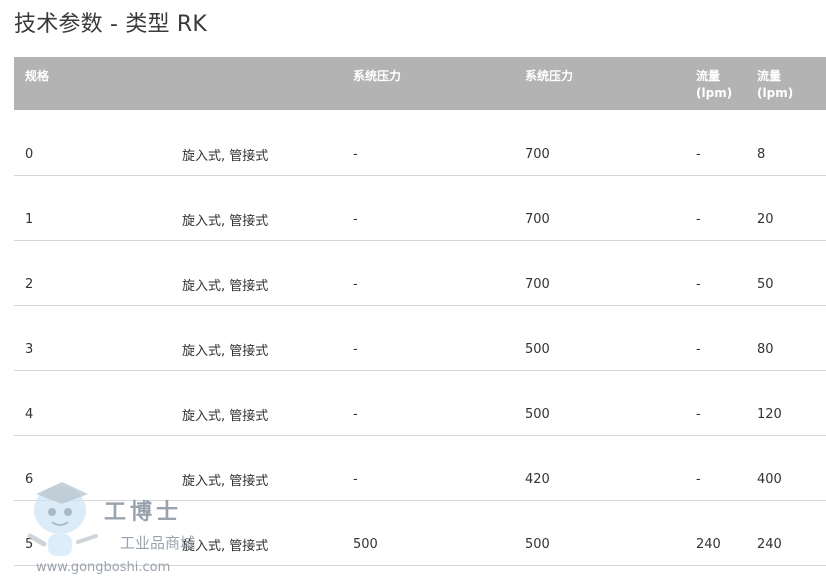  Describe the element at coordinates (791, 533) in the screenshot. I see `cell-flow-2: 240` at that location.